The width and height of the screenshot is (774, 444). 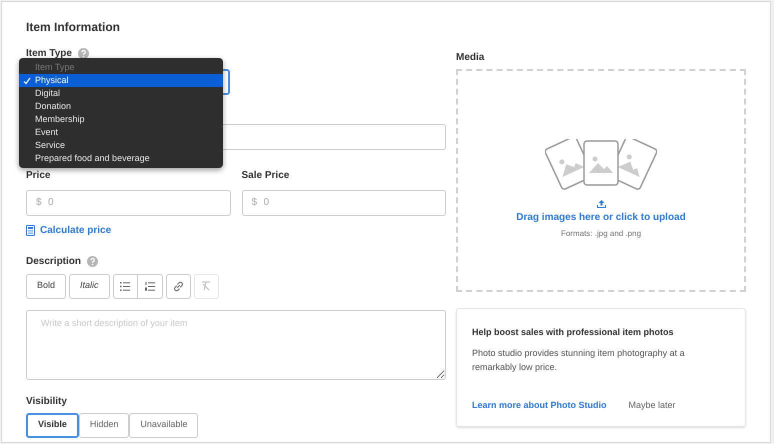 What do you see at coordinates (27, 81) in the screenshot?
I see `check-icon` at bounding box center [27, 81].